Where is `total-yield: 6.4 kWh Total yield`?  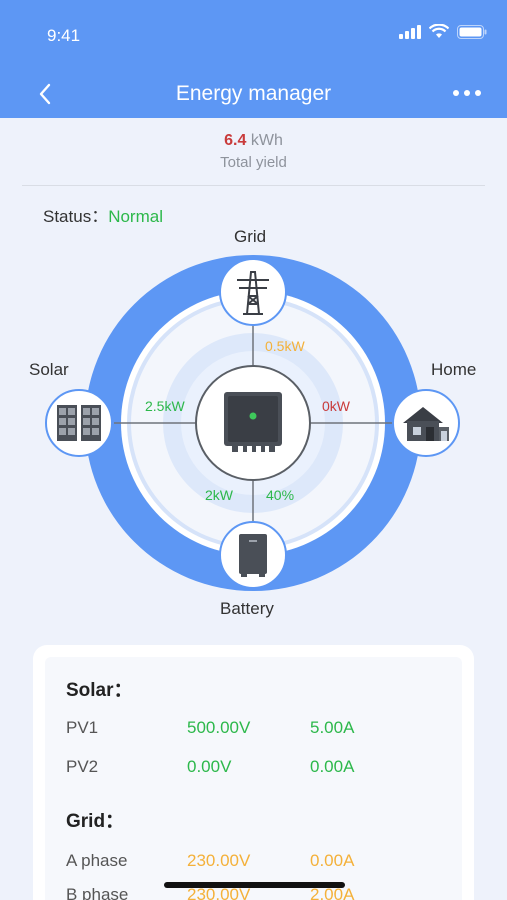 total-yield: 6.4 kWh Total yield is located at coordinates (253, 151).